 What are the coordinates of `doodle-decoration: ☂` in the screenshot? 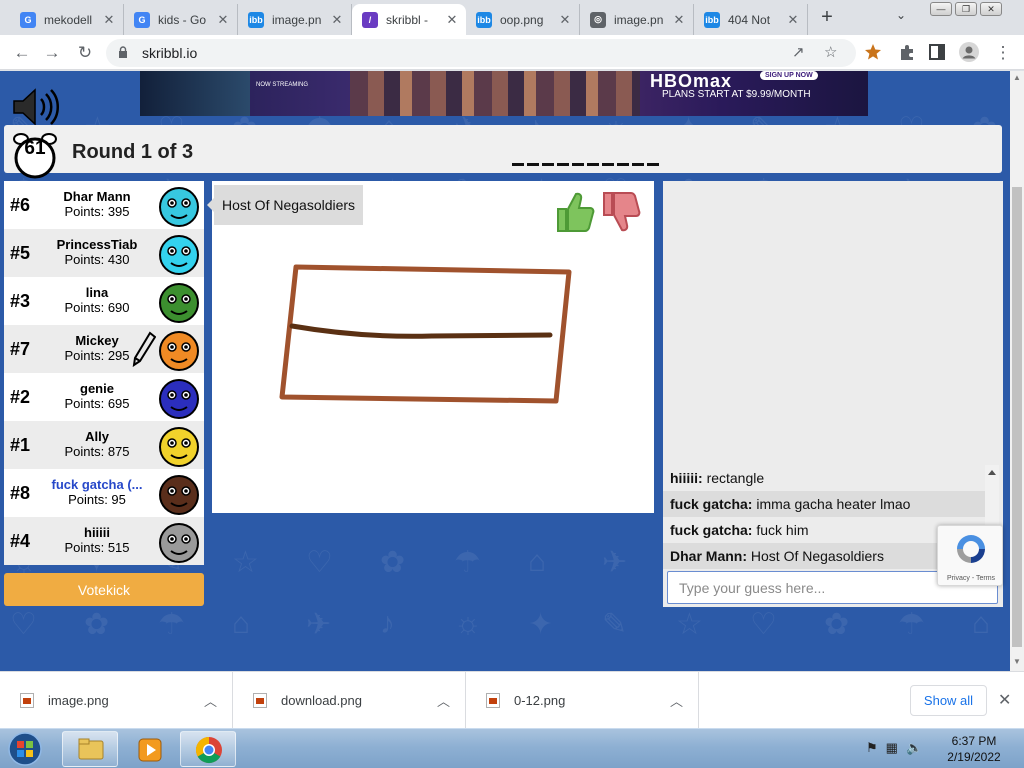 It's located at (467, 562).